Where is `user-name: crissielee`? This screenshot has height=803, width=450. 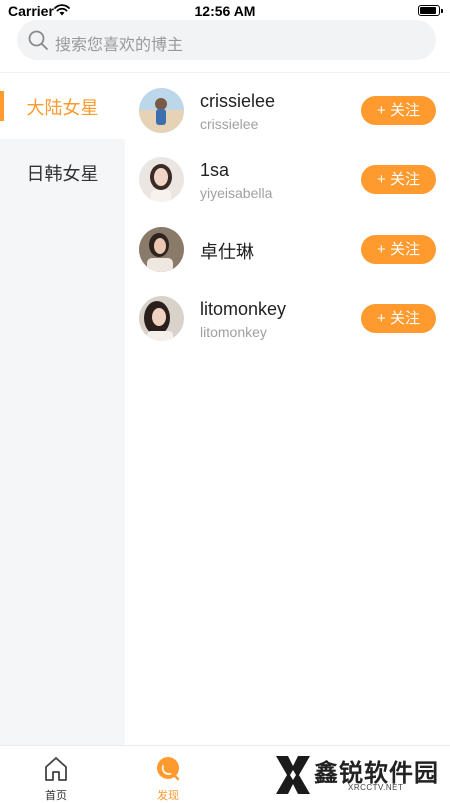 user-name: crissielee is located at coordinates (238, 101).